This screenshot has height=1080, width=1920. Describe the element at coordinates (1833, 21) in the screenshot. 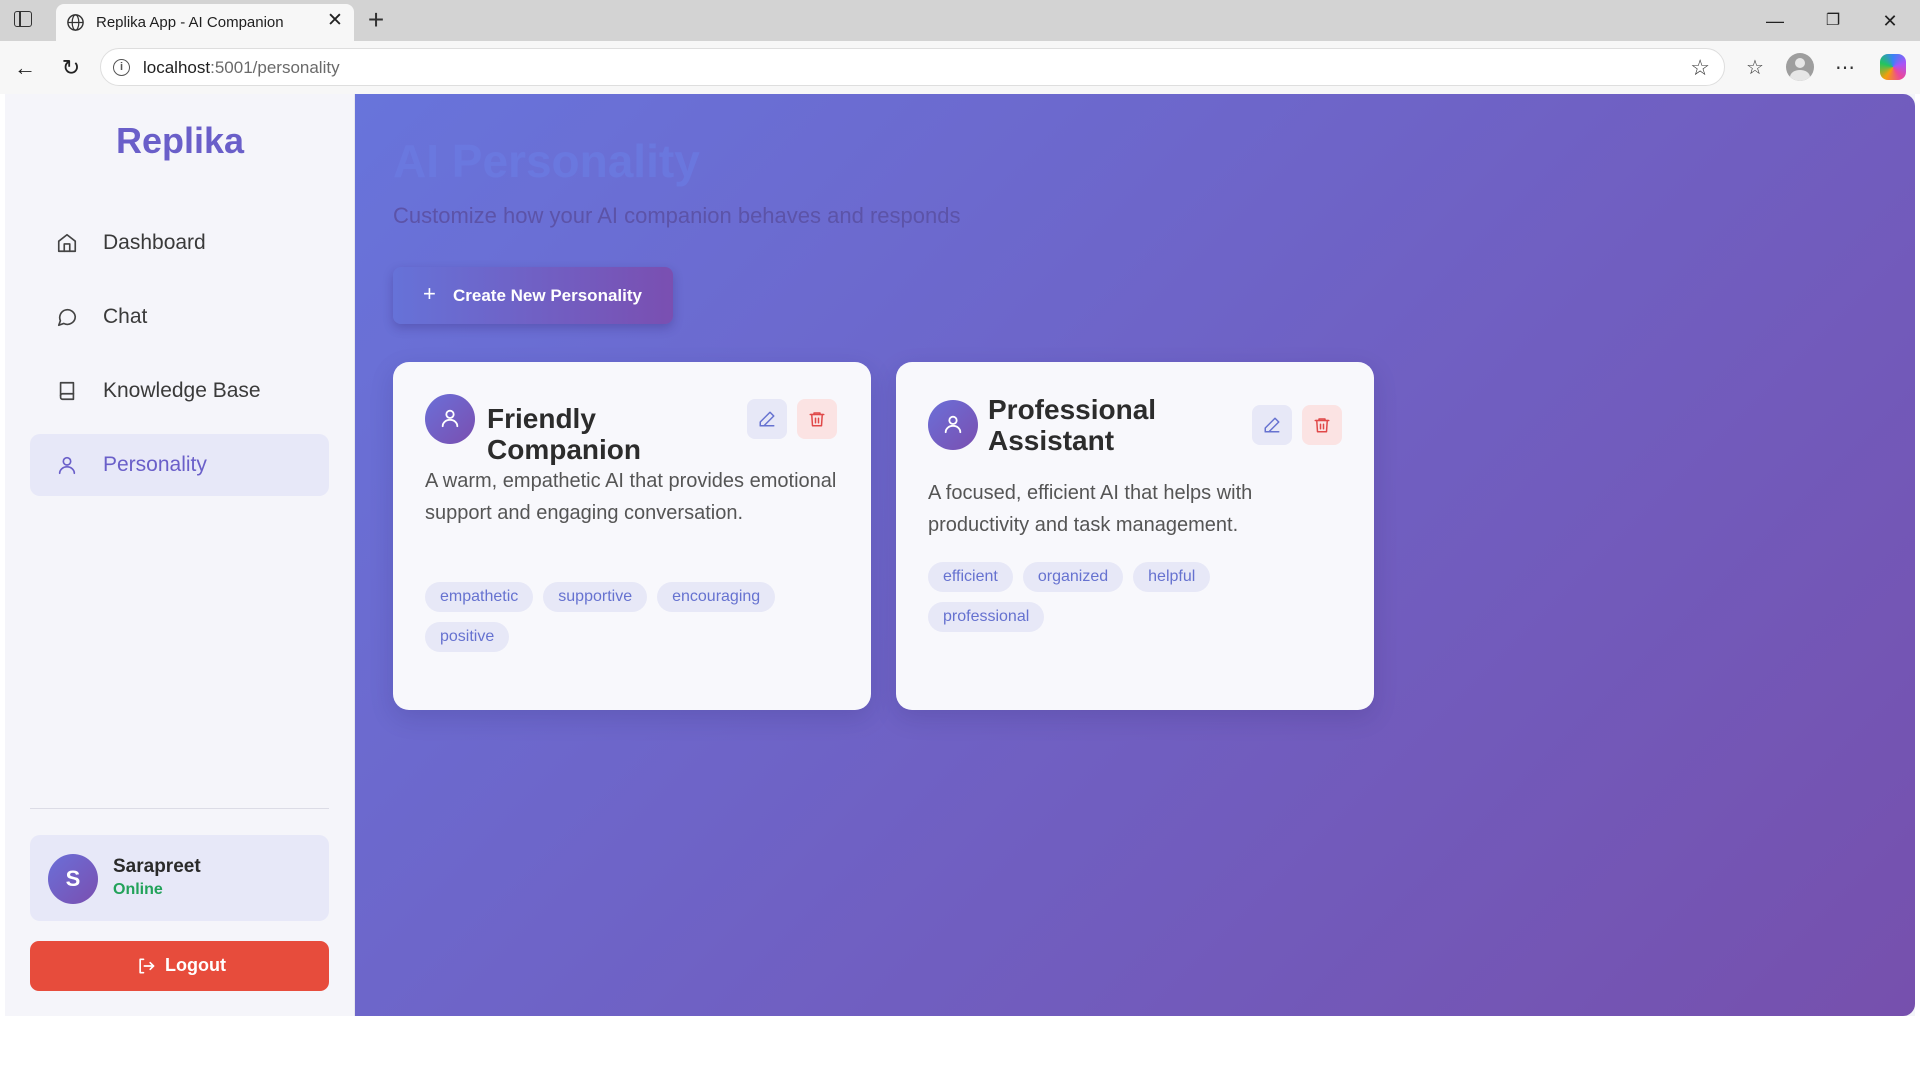

I see `restore-icon: ❐` at that location.